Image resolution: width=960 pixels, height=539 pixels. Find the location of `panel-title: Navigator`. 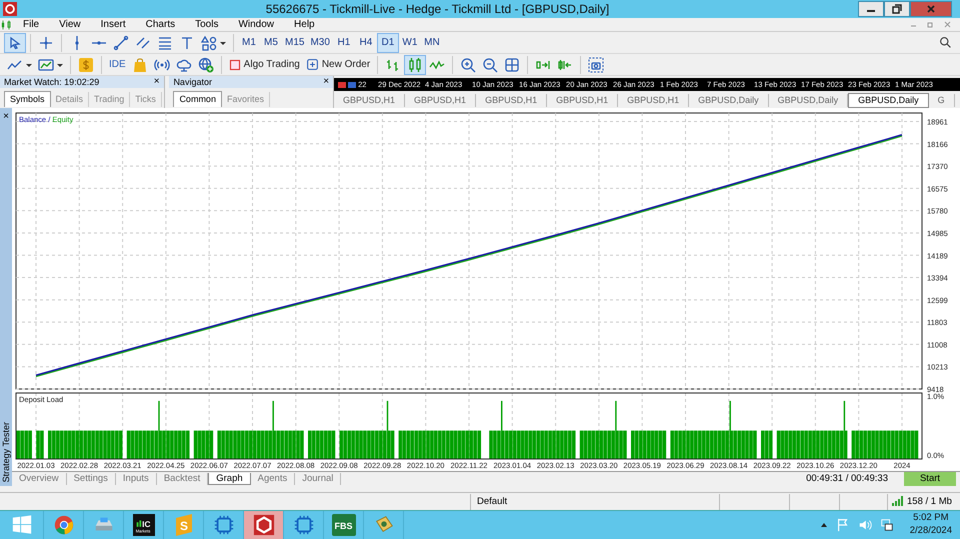

panel-title: Navigator is located at coordinates (192, 82).